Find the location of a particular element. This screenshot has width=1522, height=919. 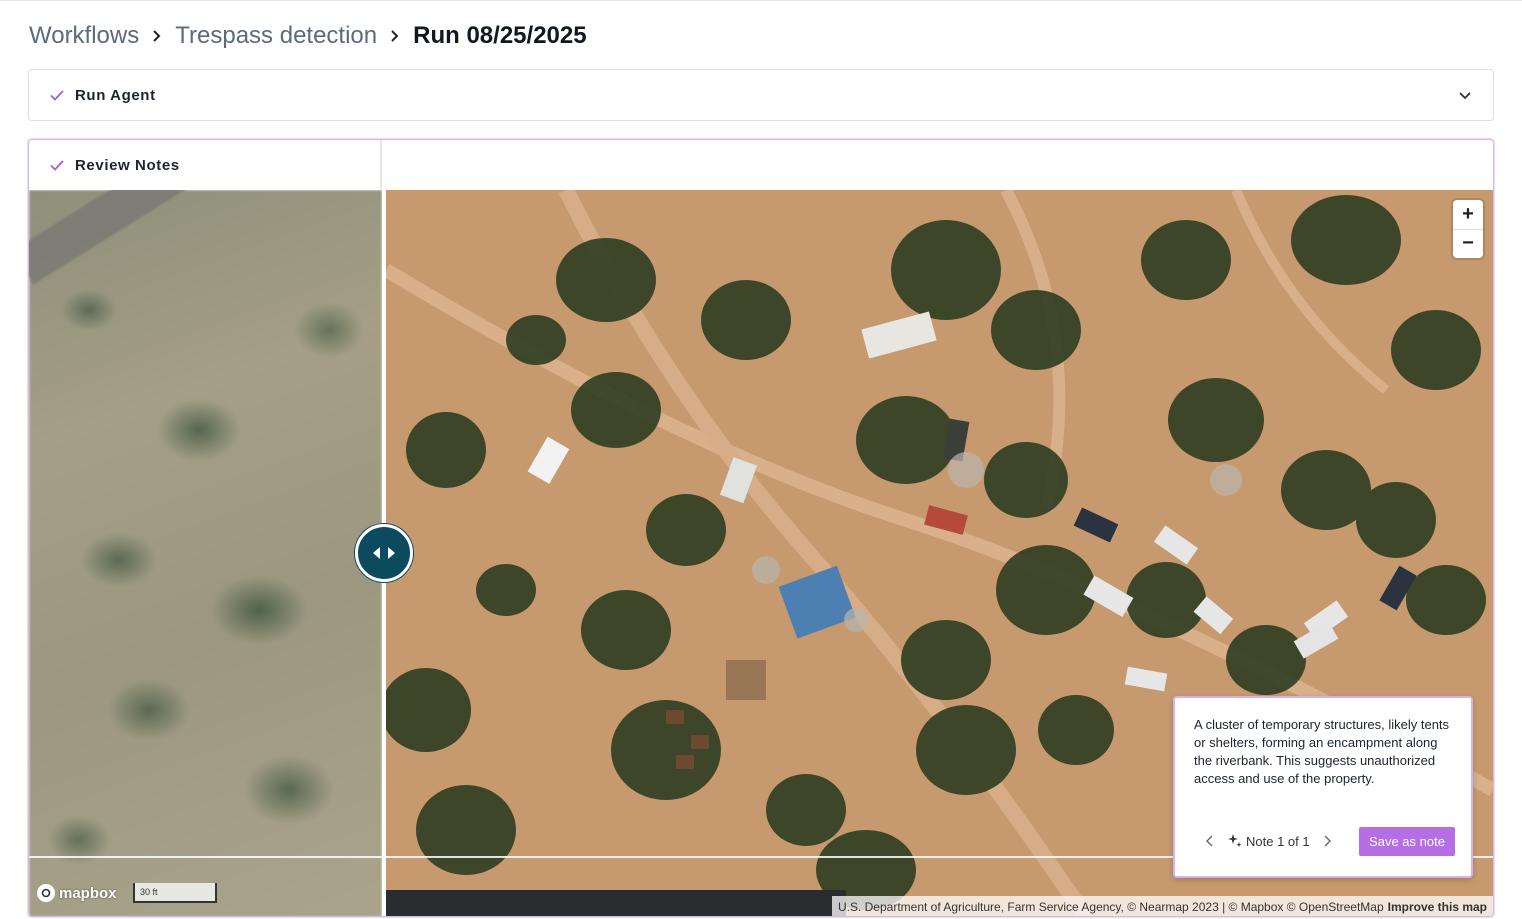

map-footer-bar is located at coordinates (616, 903).